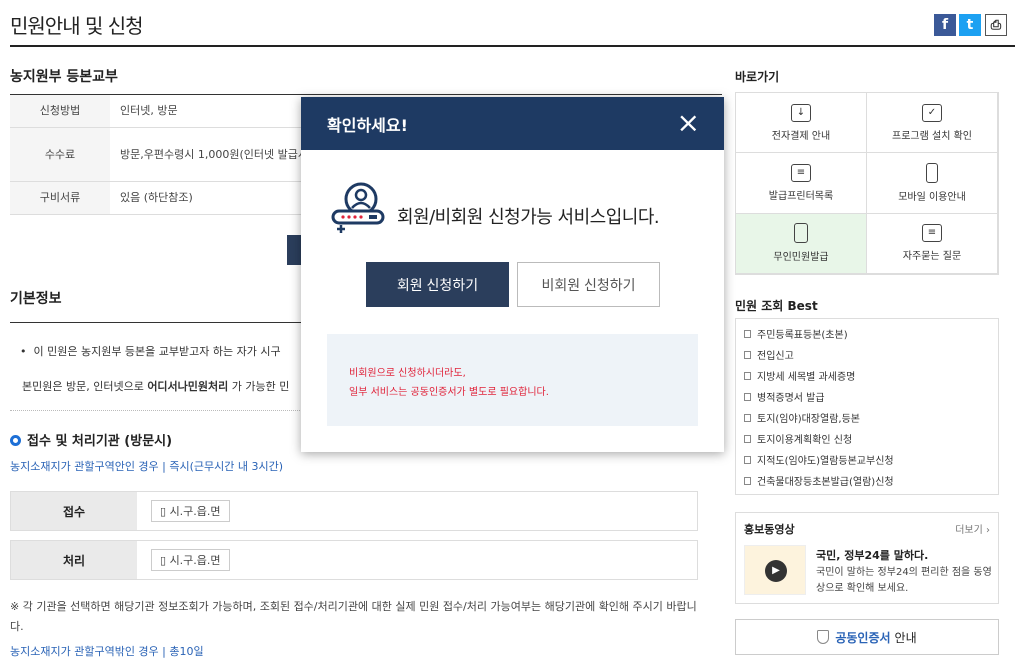  Describe the element at coordinates (805, 440) in the screenshot. I see `best-item-text: 토지이용계획확인 신청` at that location.